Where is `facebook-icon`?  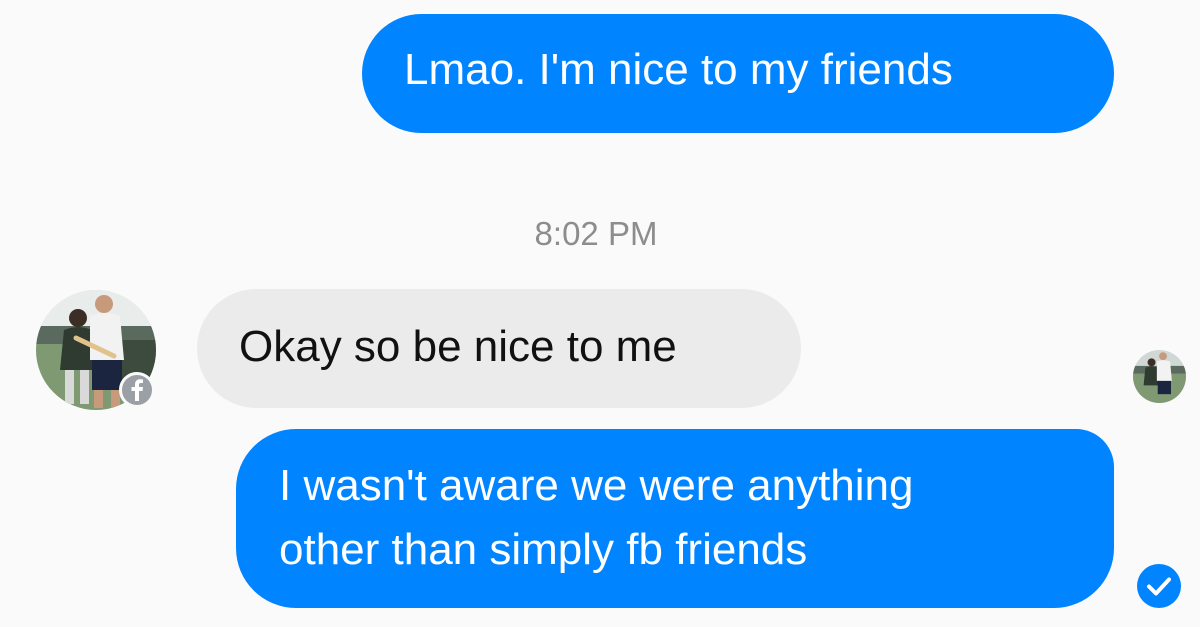 facebook-icon is located at coordinates (137, 390).